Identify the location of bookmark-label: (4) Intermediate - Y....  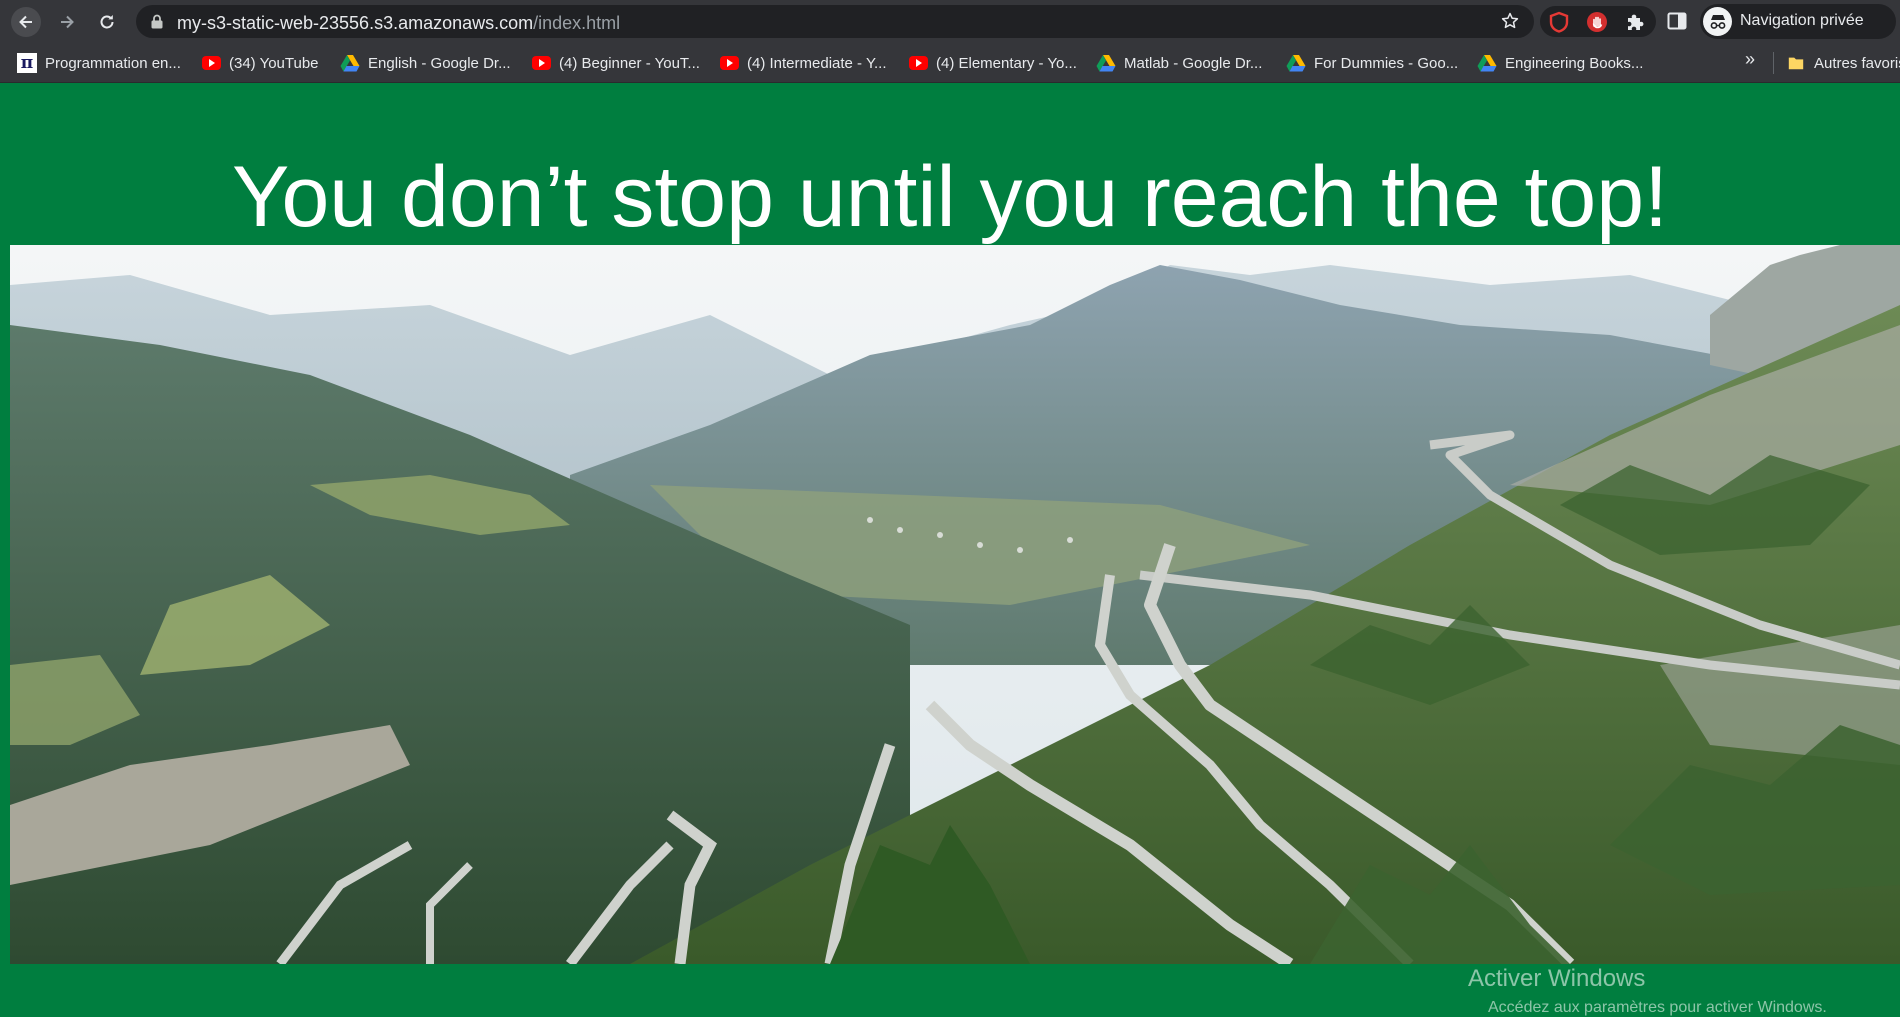
(817, 63).